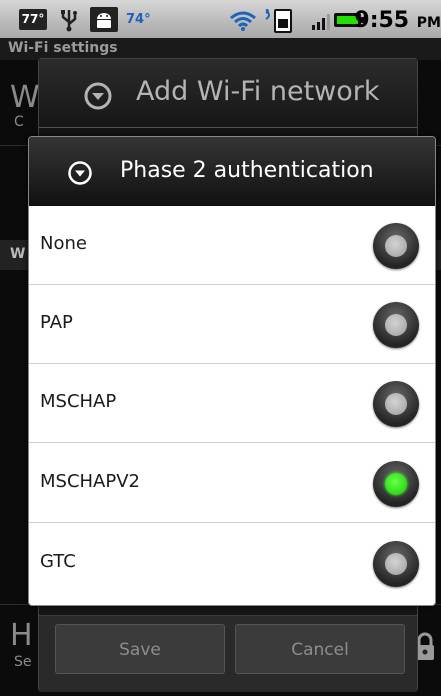 Image resolution: width=441 pixels, height=696 pixels. What do you see at coordinates (243, 21) in the screenshot?
I see `wifi-icon` at bounding box center [243, 21].